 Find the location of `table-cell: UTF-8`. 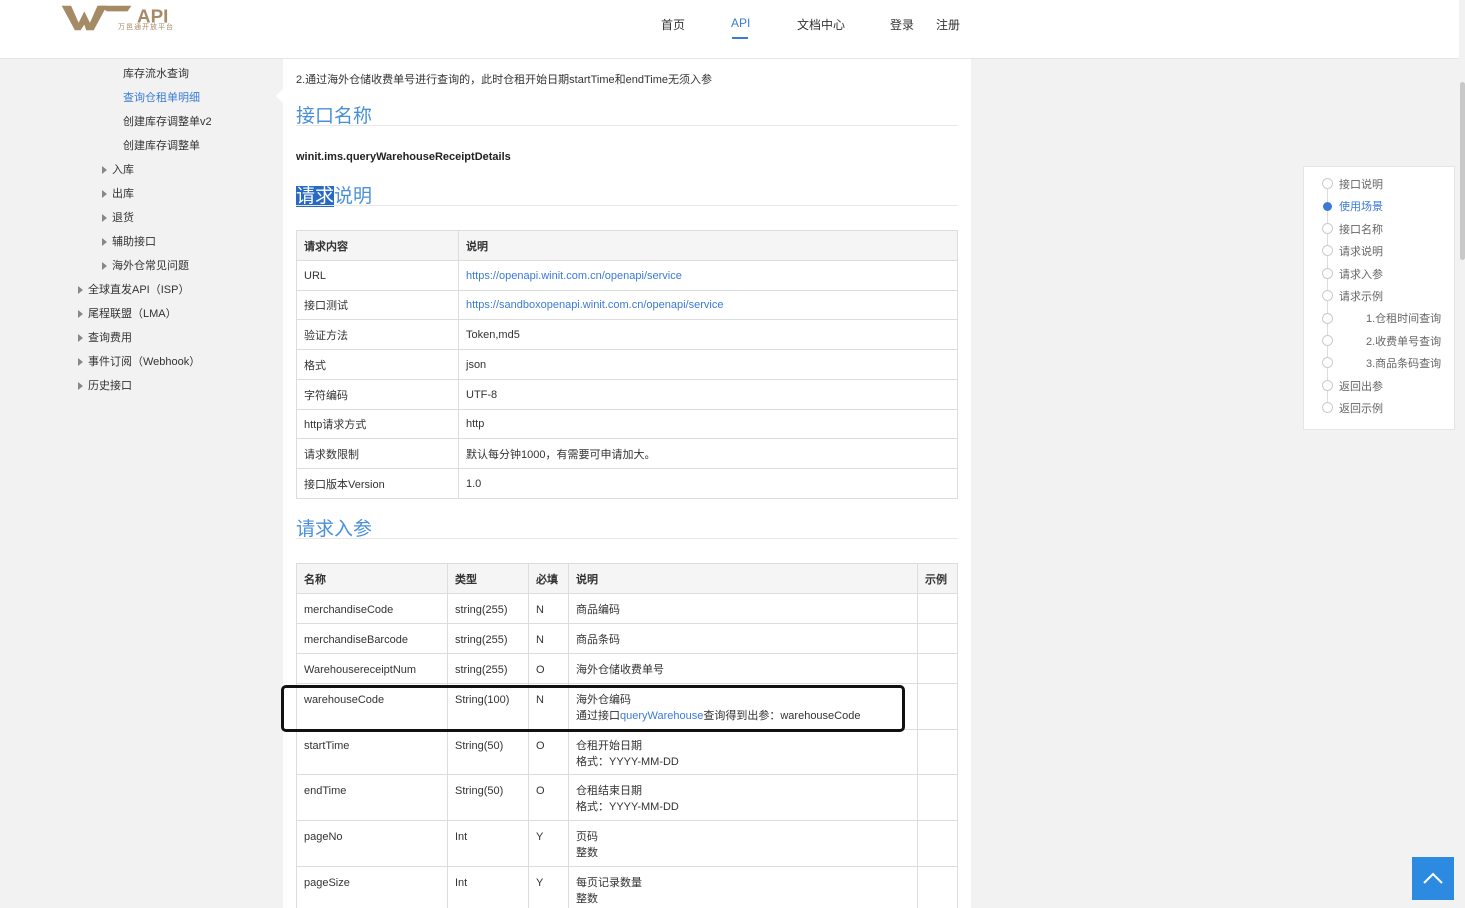

table-cell: UTF-8 is located at coordinates (708, 394).